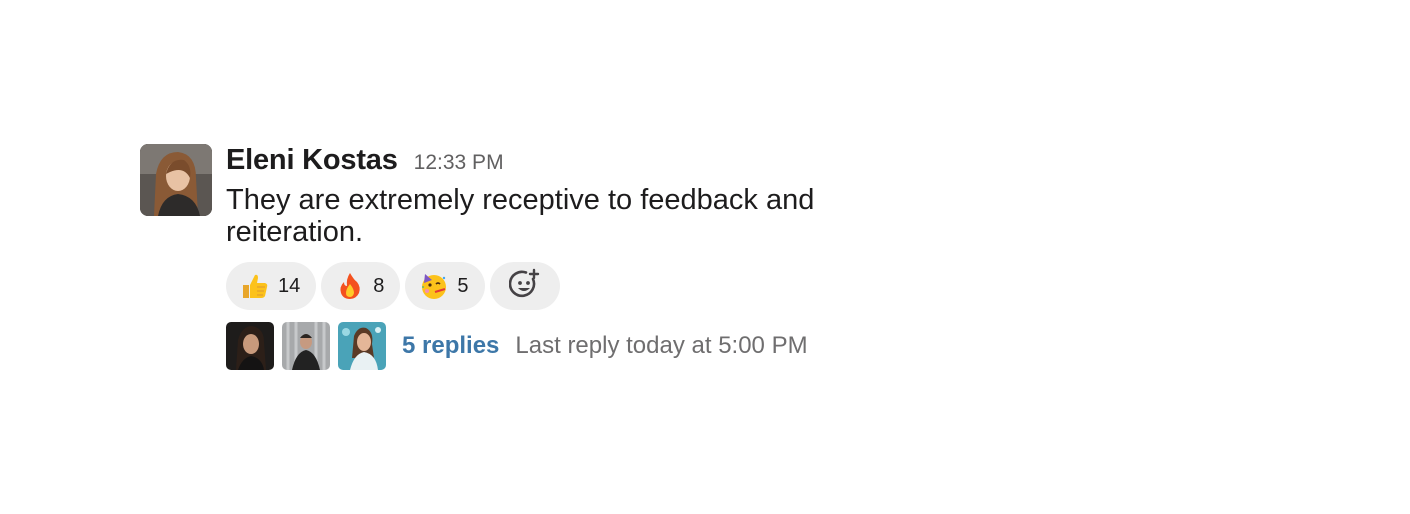 The width and height of the screenshot is (1410, 514). I want to click on thread-summary: 5 replies Last reply today at 5:00 PM, so click(566, 346).